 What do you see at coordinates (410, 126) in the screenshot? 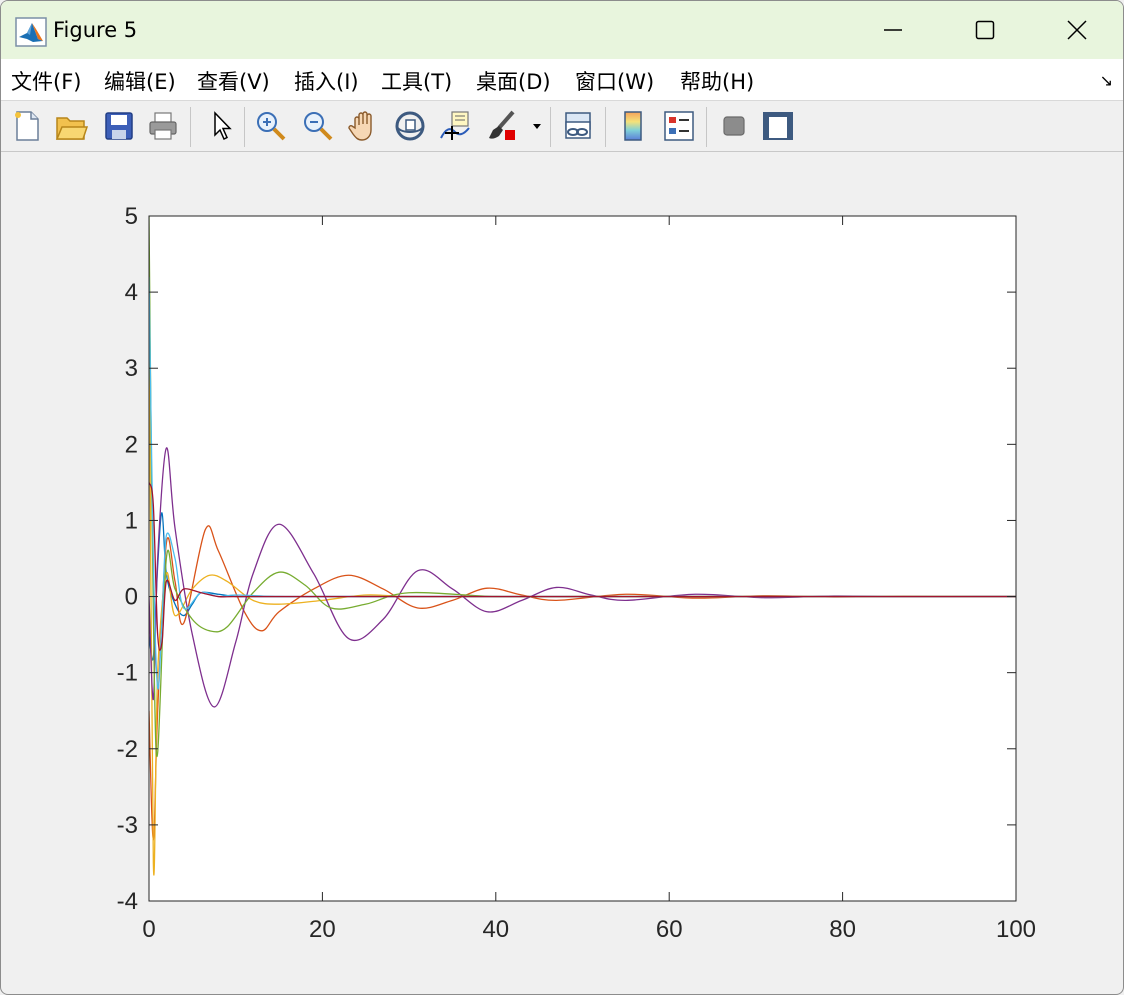
I see `rotate-3d-icon` at bounding box center [410, 126].